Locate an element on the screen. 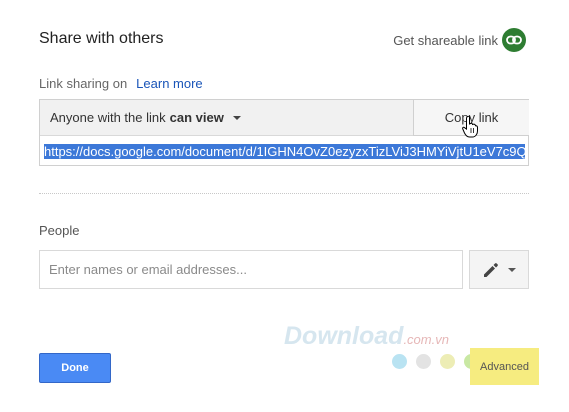 Image resolution: width=569 pixels, height=412 pixels. get-shareable-link-button: Get shareable link is located at coordinates (459, 40).